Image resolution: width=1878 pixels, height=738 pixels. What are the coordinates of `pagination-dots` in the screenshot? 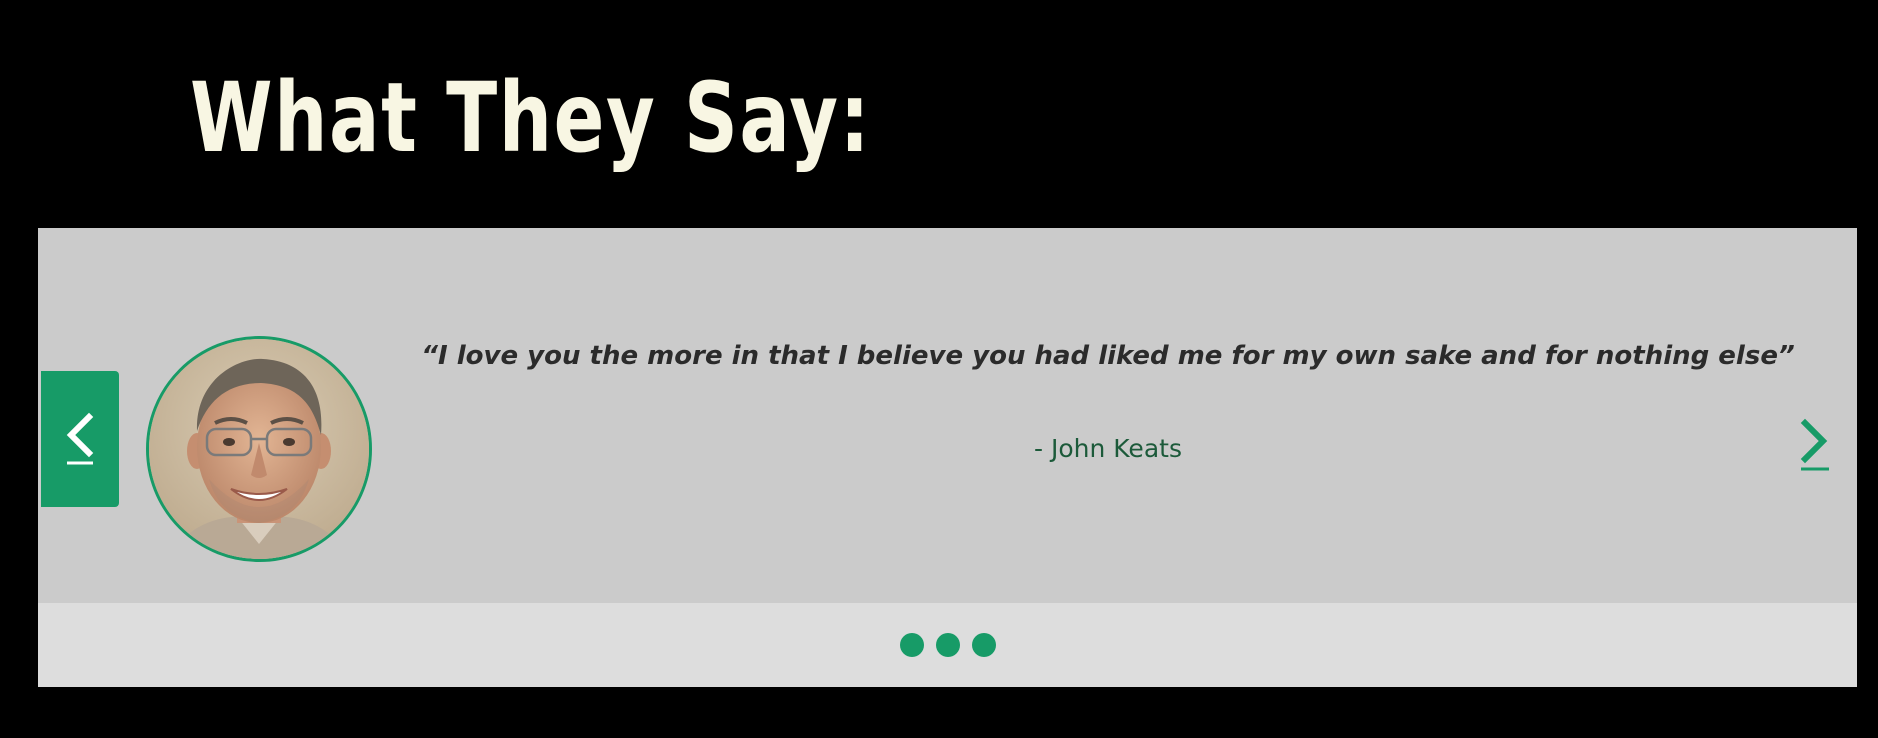 It's located at (947, 645).